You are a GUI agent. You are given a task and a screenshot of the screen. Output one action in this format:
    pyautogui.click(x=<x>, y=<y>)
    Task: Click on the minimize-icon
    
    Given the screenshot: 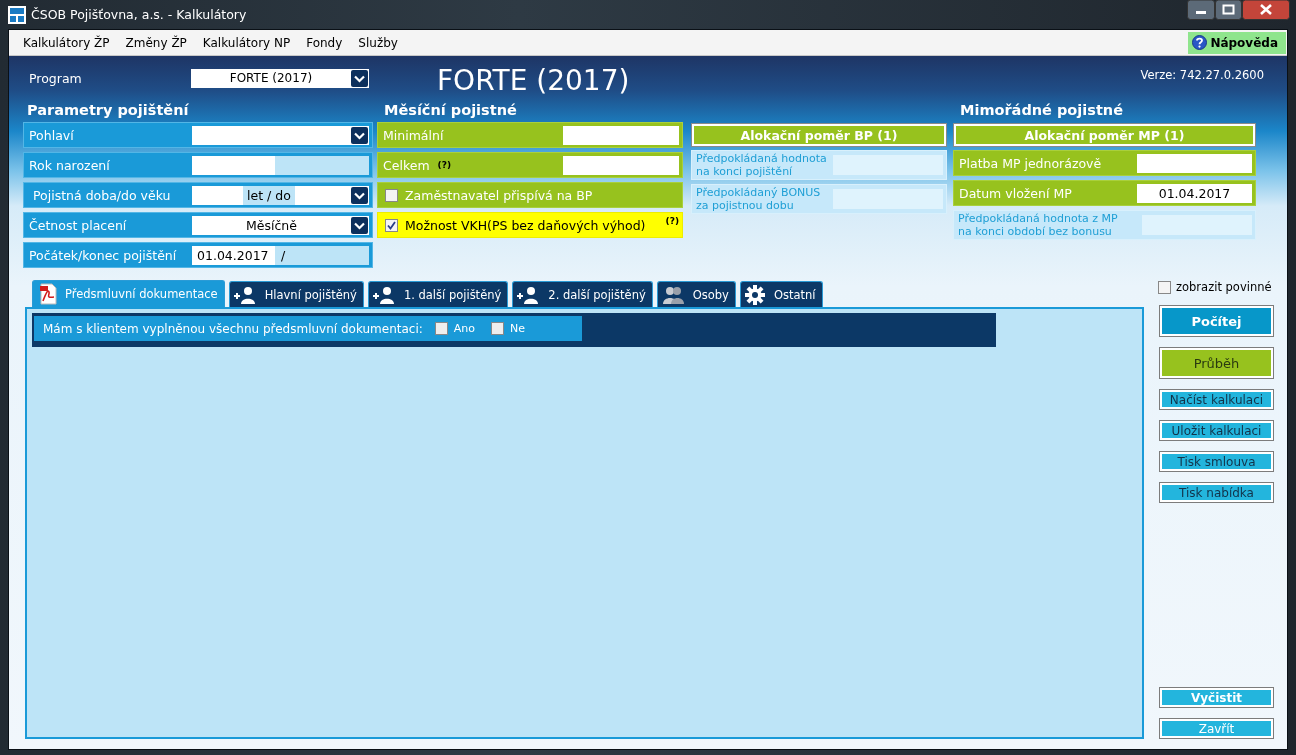 What is the action you would take?
    pyautogui.click(x=1201, y=10)
    